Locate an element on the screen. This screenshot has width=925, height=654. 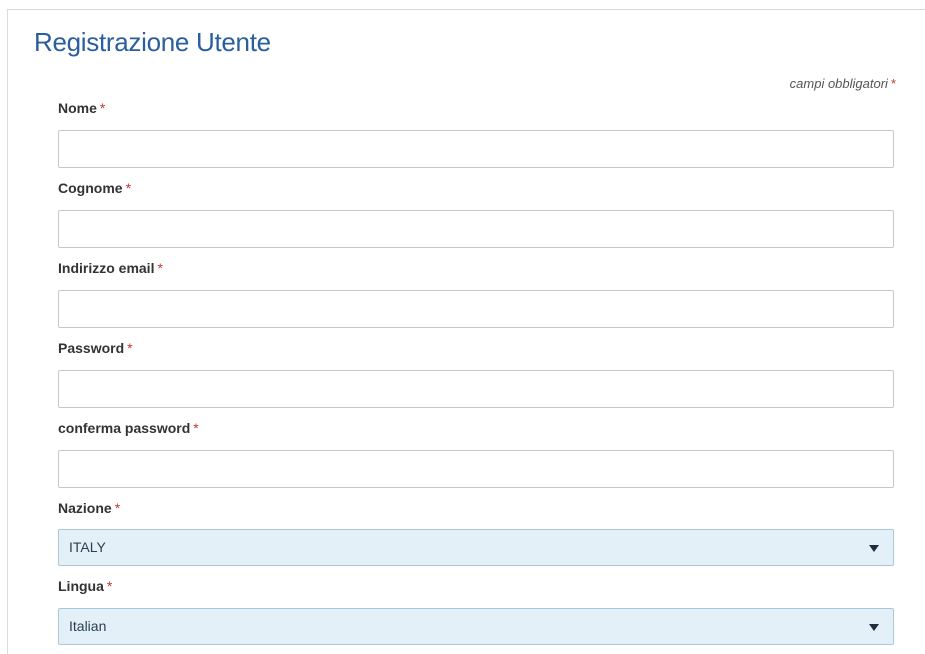
lingua-select: Italian is located at coordinates (476, 626).